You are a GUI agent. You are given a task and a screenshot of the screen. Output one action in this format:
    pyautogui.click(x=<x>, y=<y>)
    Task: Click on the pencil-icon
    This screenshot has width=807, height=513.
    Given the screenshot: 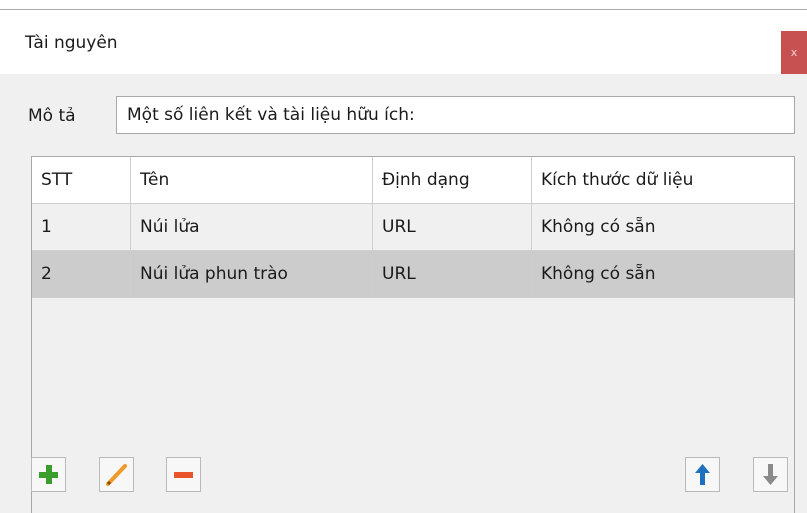 What is the action you would take?
    pyautogui.click(x=116, y=475)
    